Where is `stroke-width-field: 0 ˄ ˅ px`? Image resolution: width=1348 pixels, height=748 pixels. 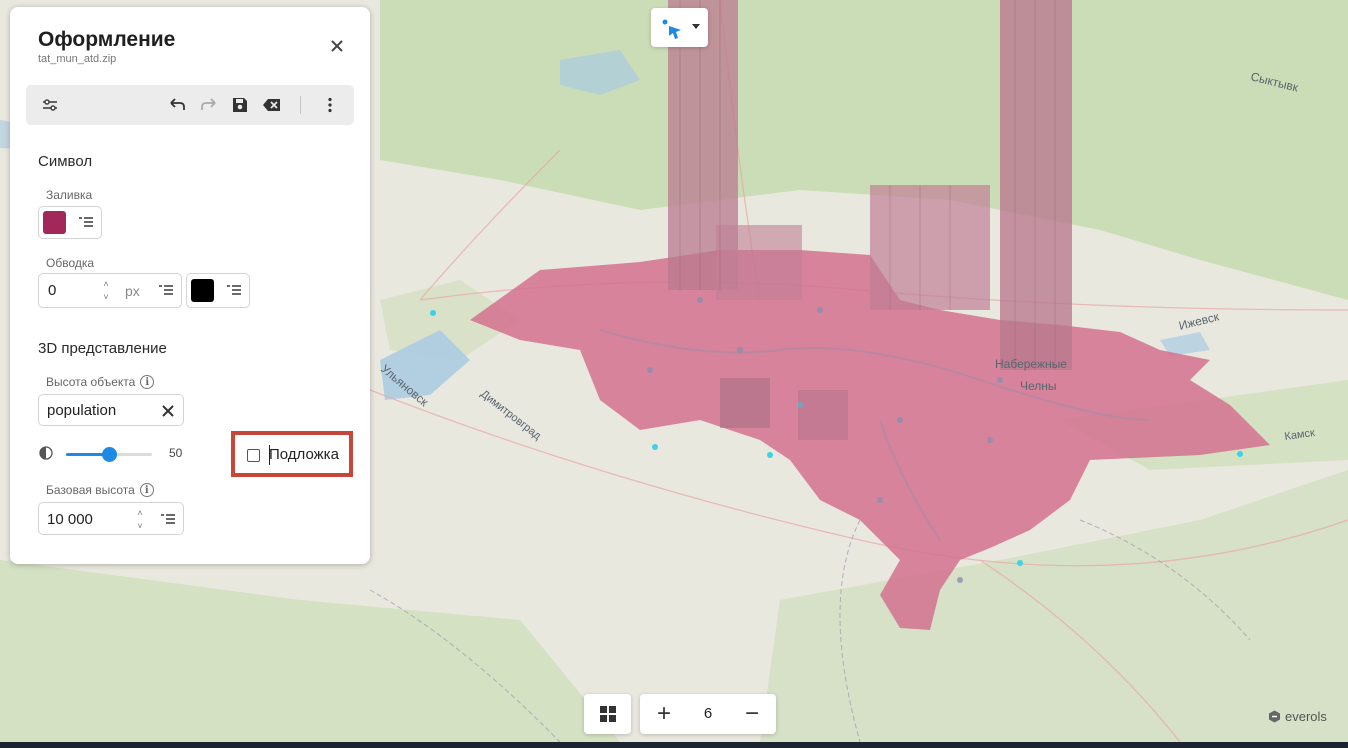 stroke-width-field: 0 ˄ ˅ px is located at coordinates (110, 290).